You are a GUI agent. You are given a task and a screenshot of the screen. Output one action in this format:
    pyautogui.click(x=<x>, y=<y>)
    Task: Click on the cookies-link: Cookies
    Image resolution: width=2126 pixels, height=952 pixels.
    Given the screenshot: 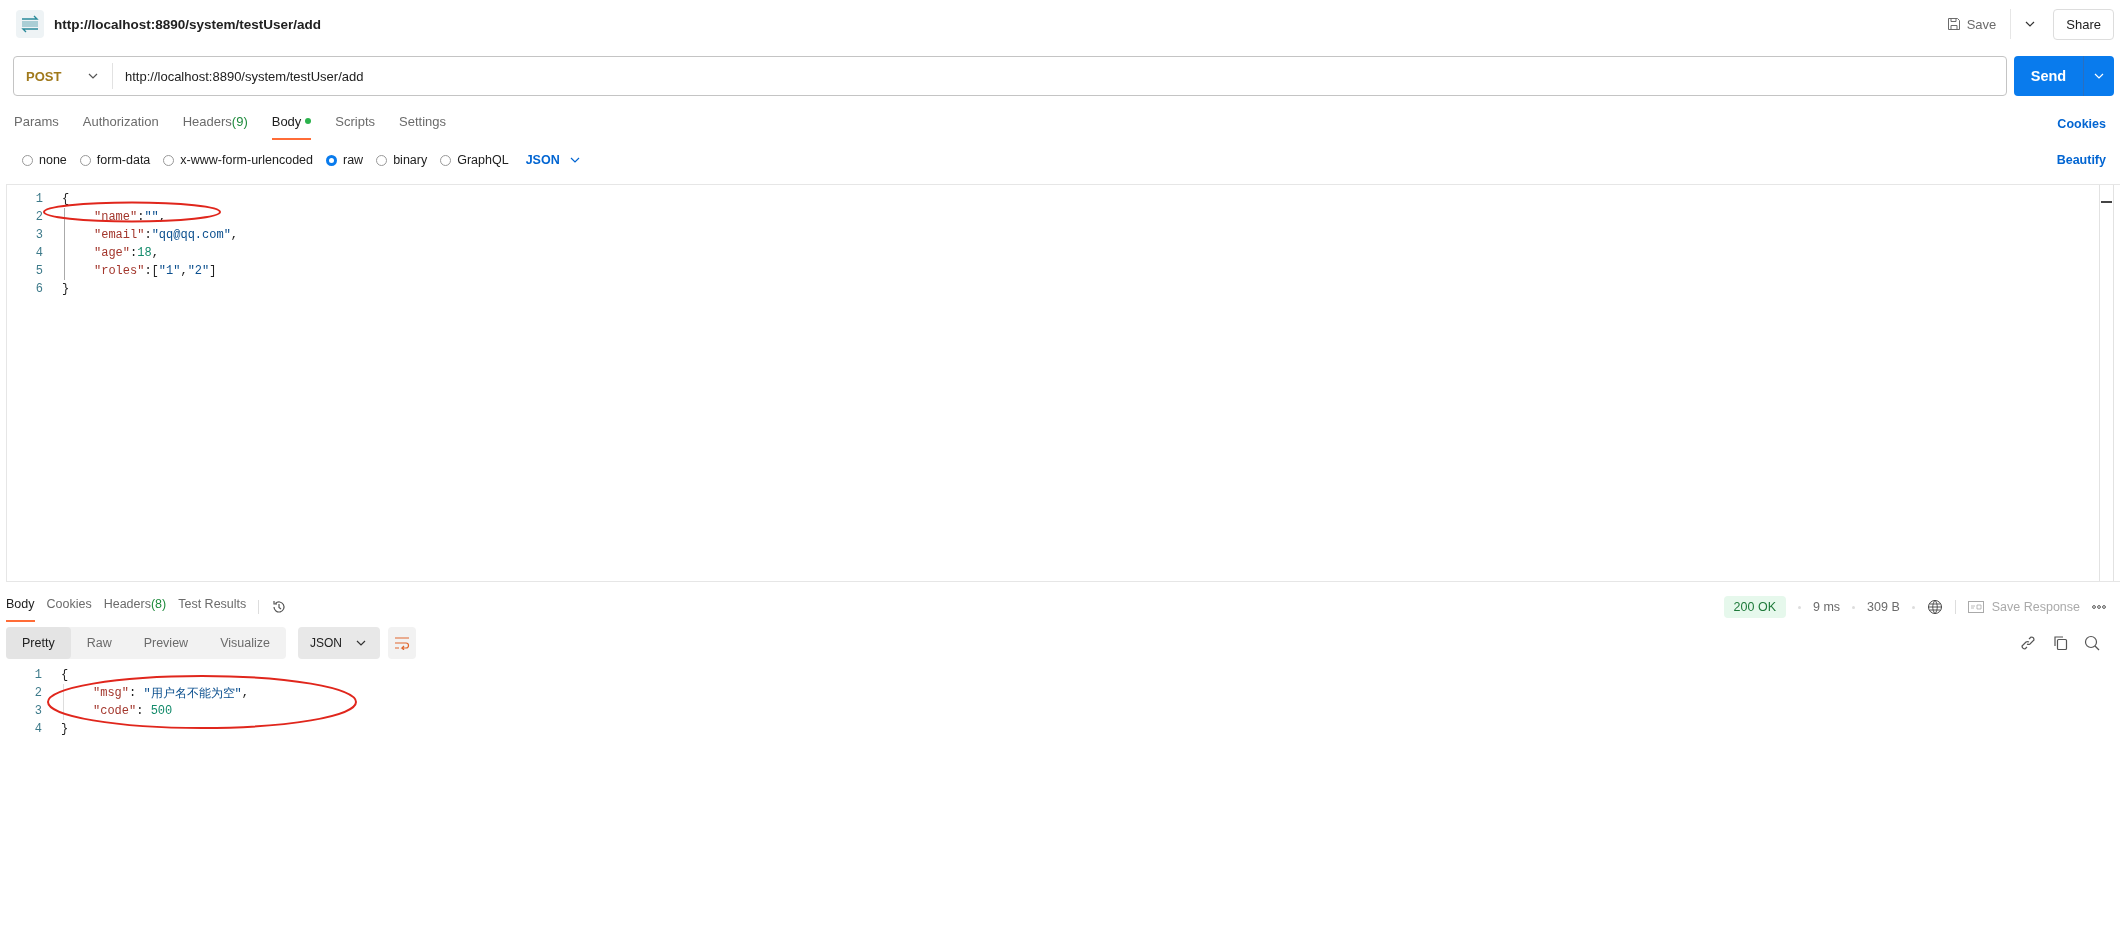 What is the action you would take?
    pyautogui.click(x=2081, y=124)
    